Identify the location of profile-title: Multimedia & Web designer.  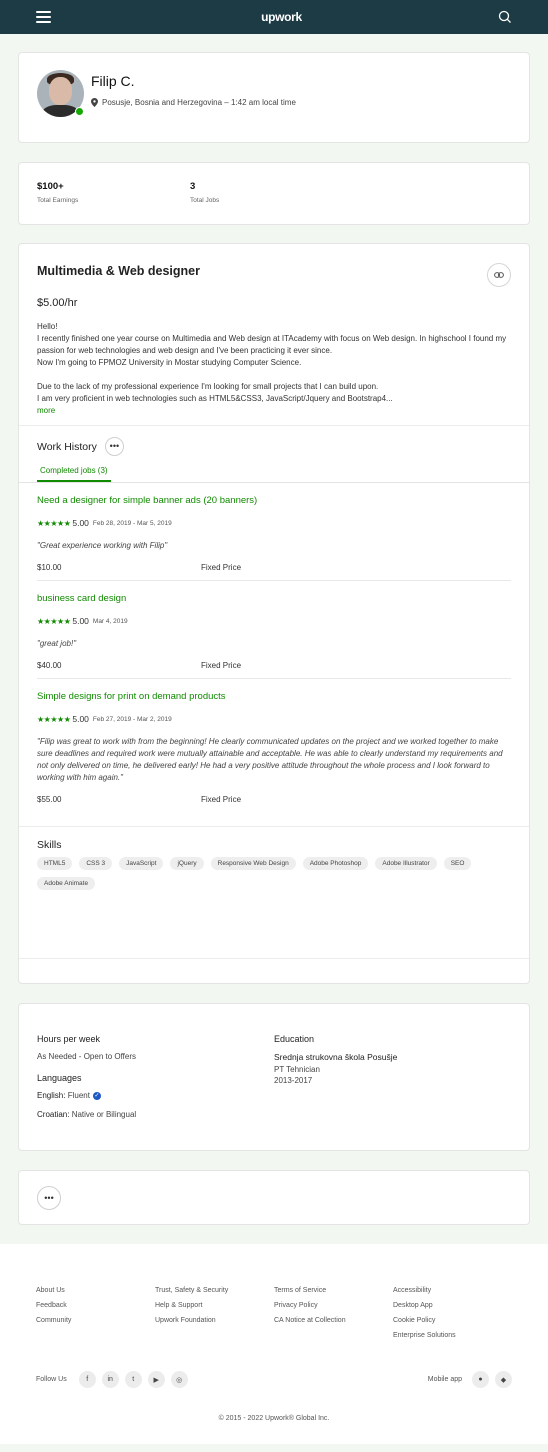
(118, 271).